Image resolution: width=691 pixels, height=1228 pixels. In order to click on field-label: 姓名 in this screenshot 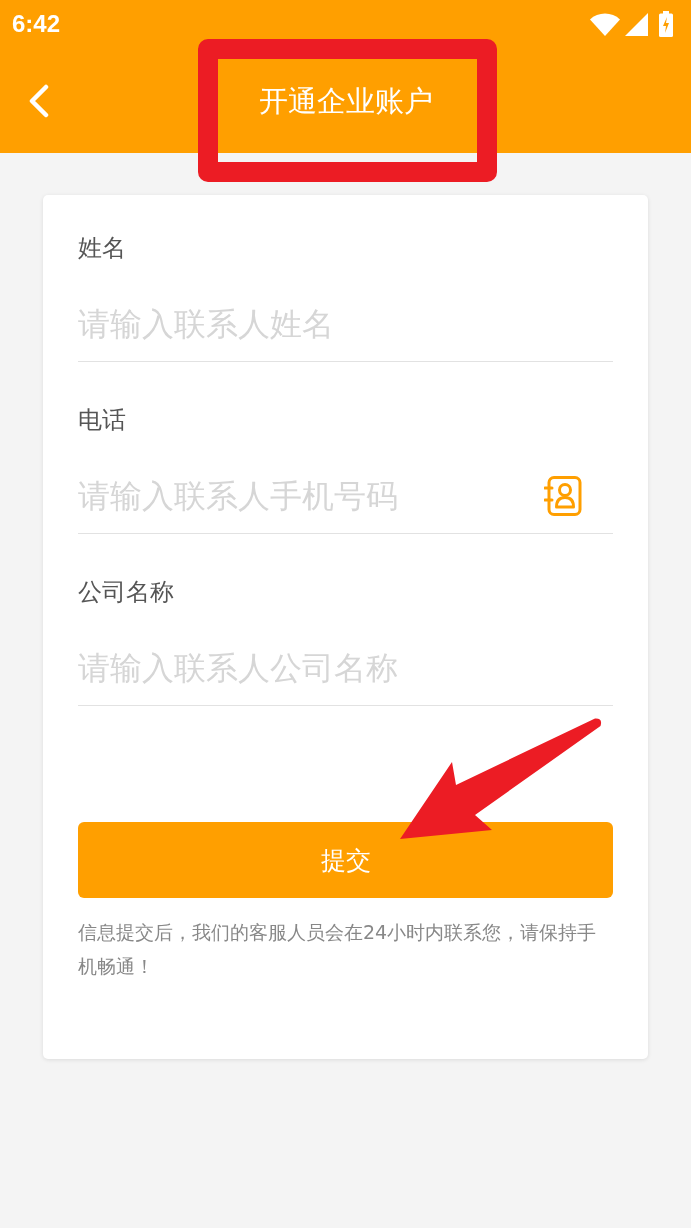, I will do `click(102, 248)`.